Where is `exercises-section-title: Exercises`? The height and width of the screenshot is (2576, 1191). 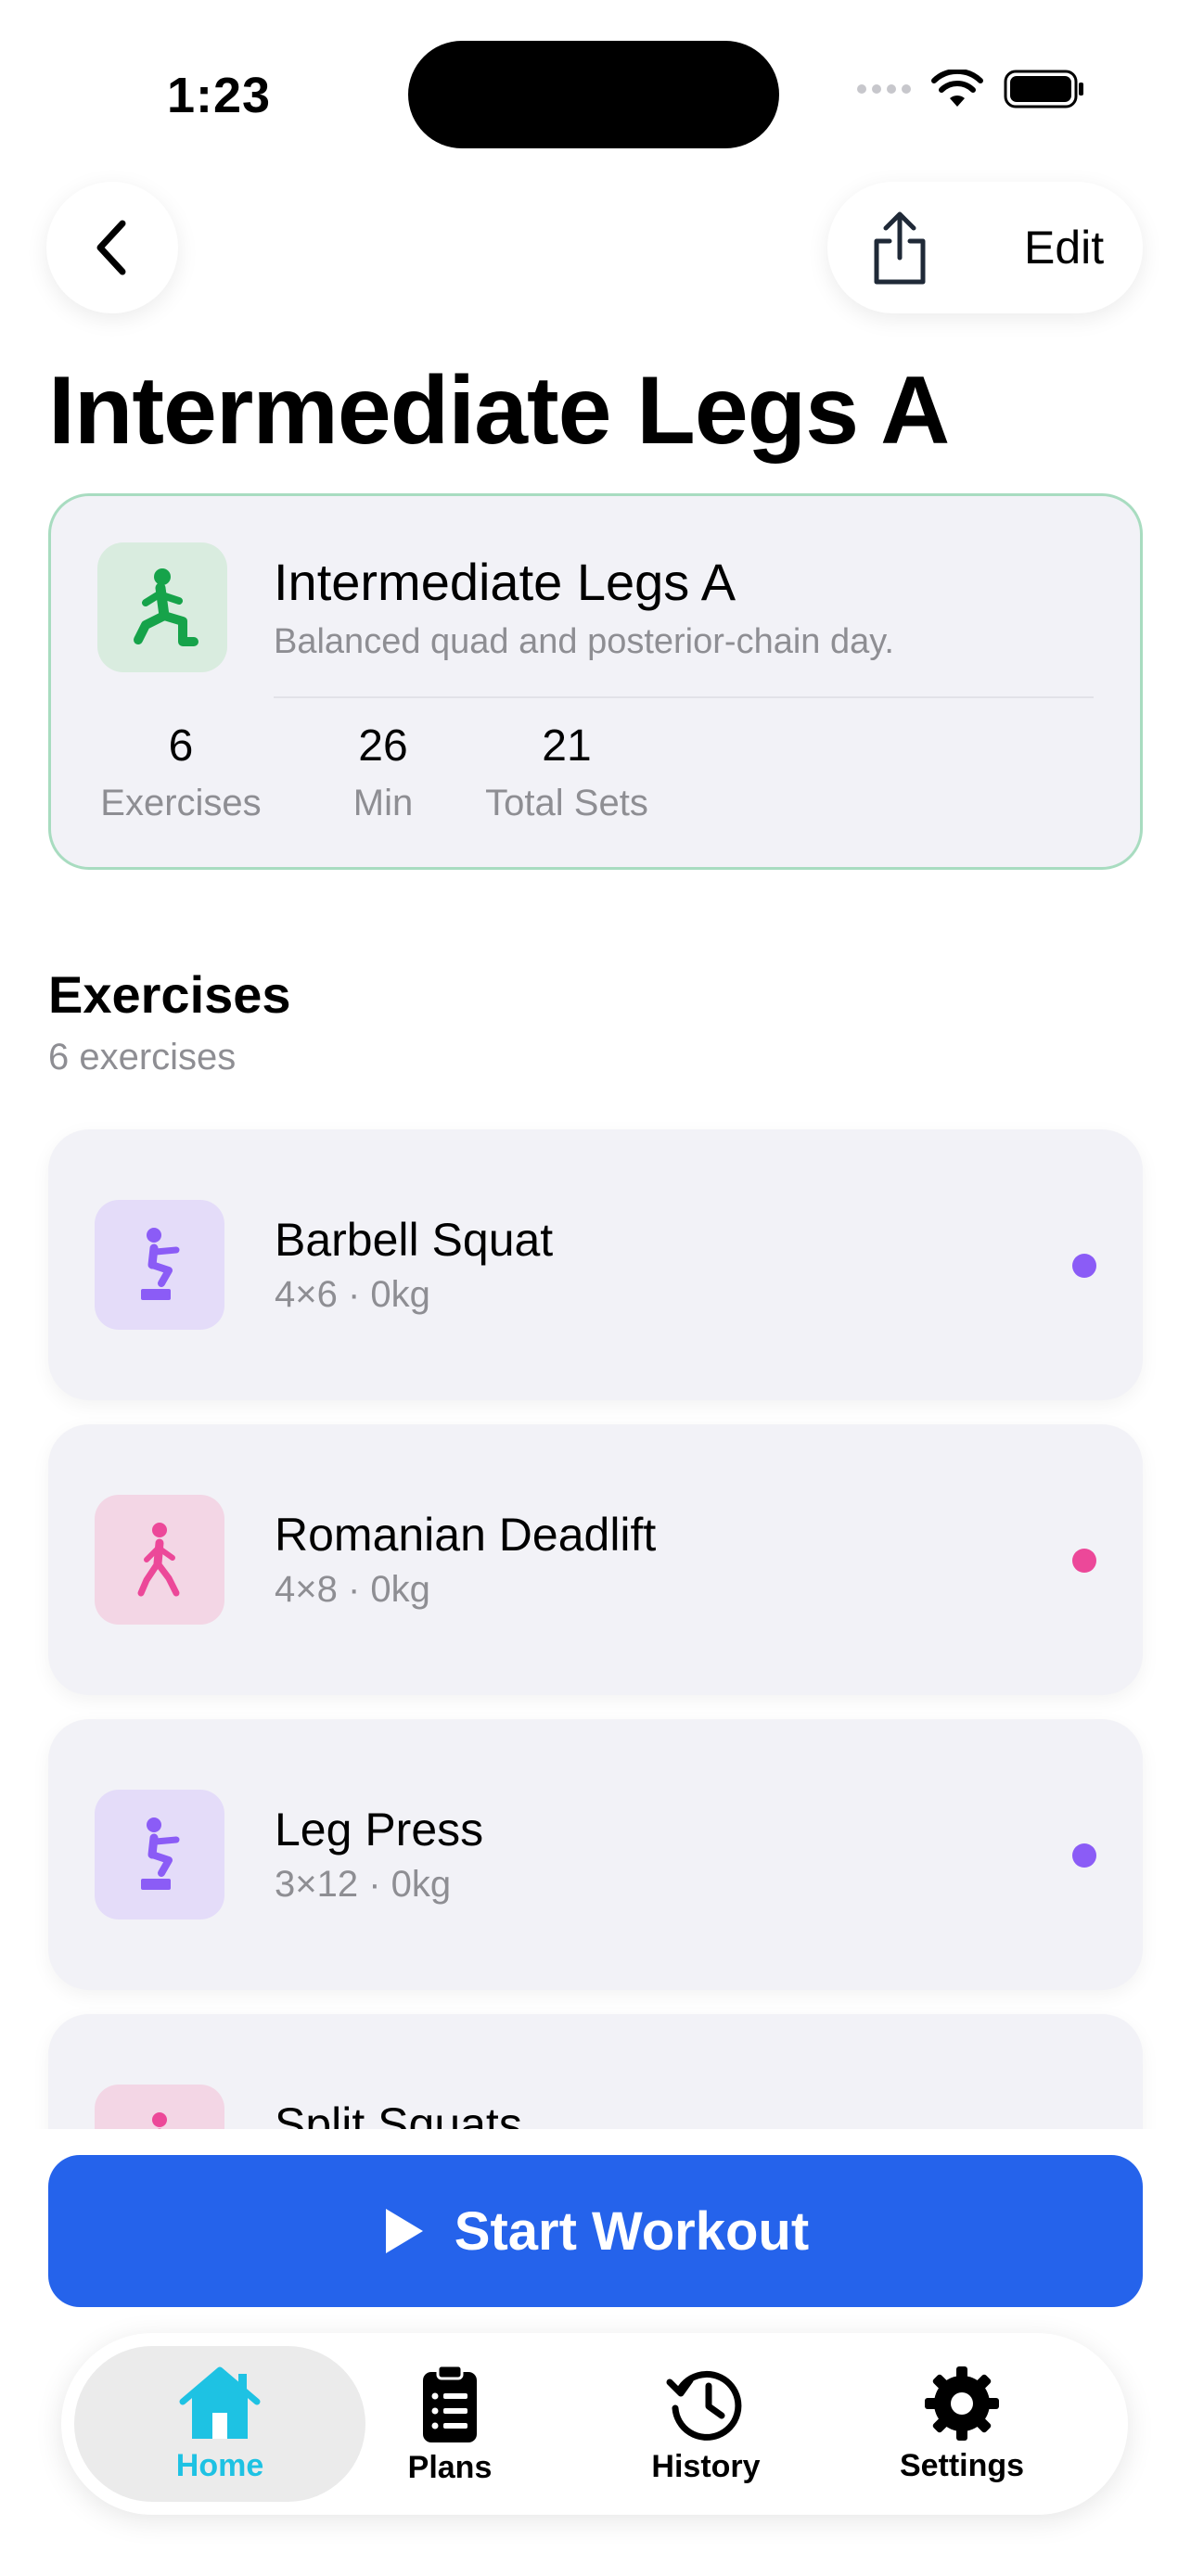 exercises-section-title: Exercises is located at coordinates (169, 995).